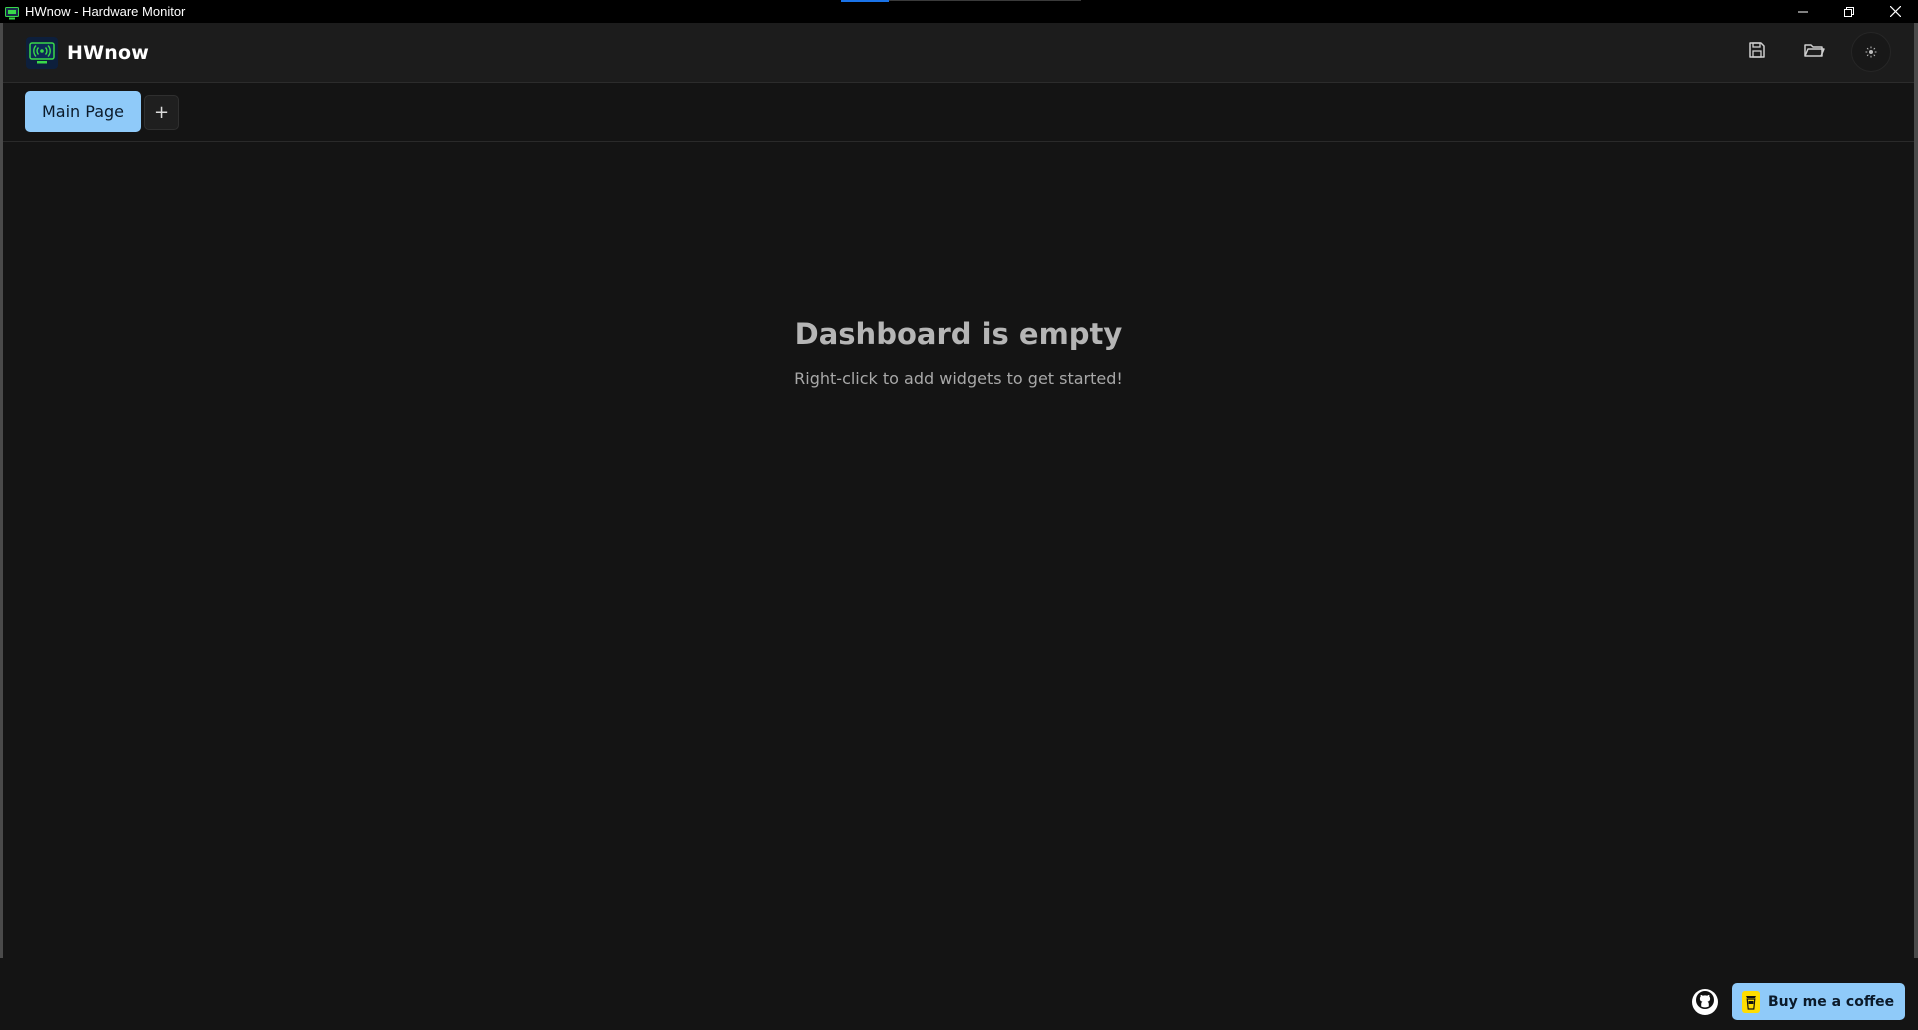  Describe the element at coordinates (1, 490) in the screenshot. I see `window-left-edge` at that location.